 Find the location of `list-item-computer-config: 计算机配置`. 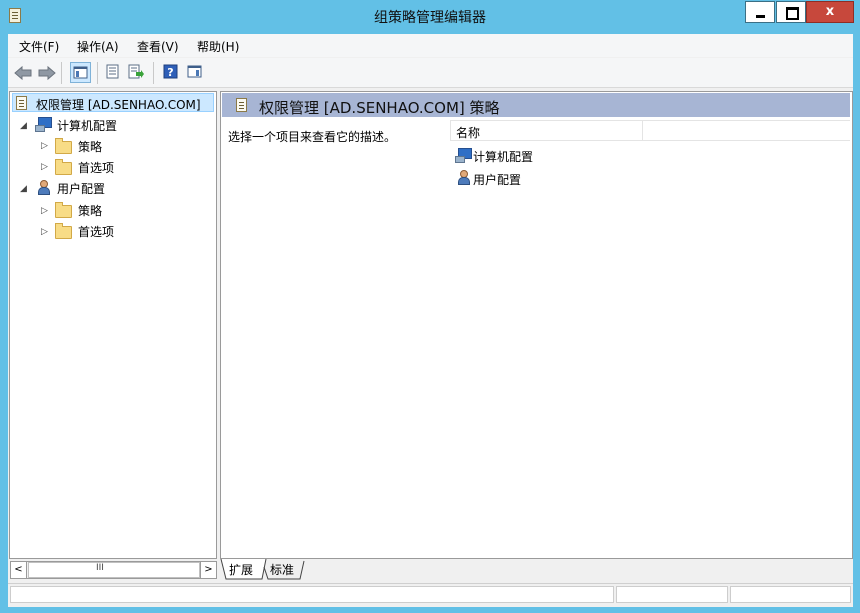

list-item-computer-config: 计算机配置 is located at coordinates (503, 156).